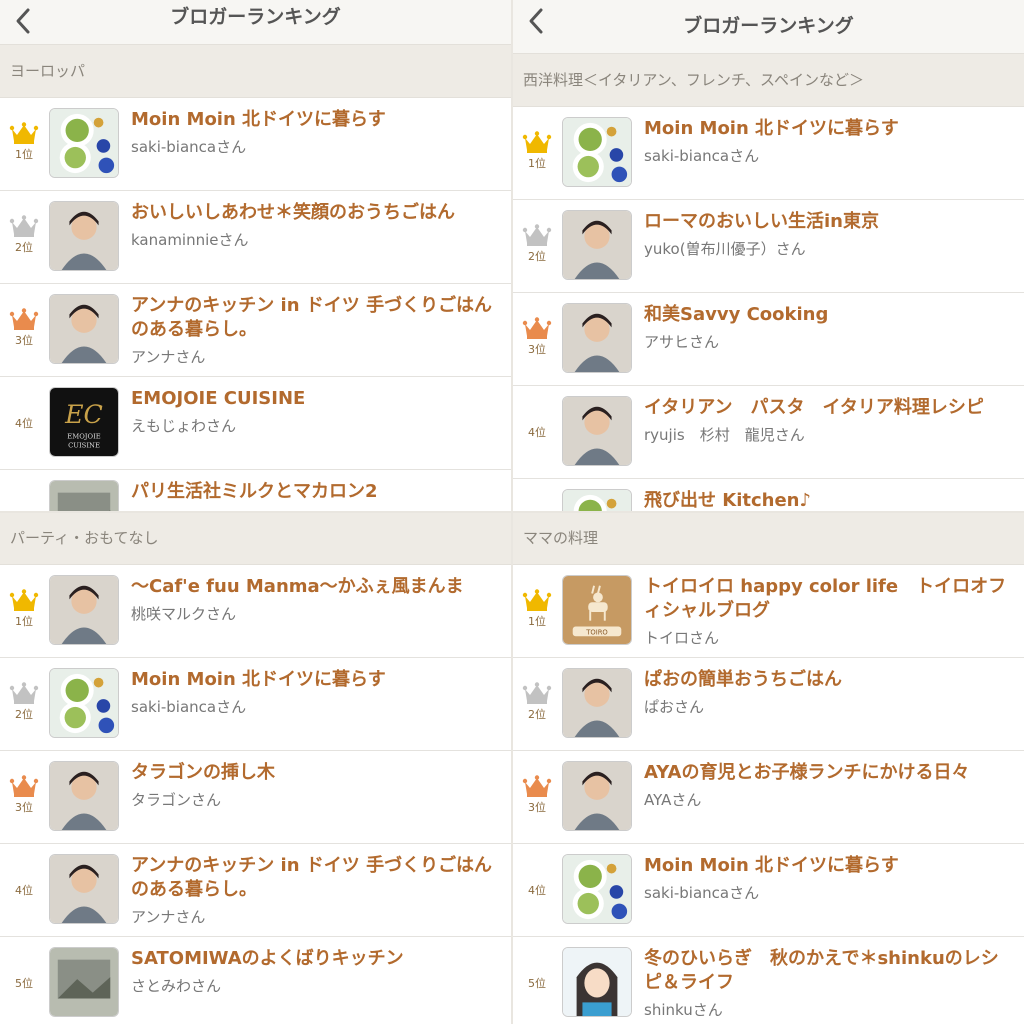 This screenshot has width=1024, height=1024. Describe the element at coordinates (829, 500) in the screenshot. I see `blog-title: 飛び出せ Kitchen♪` at that location.